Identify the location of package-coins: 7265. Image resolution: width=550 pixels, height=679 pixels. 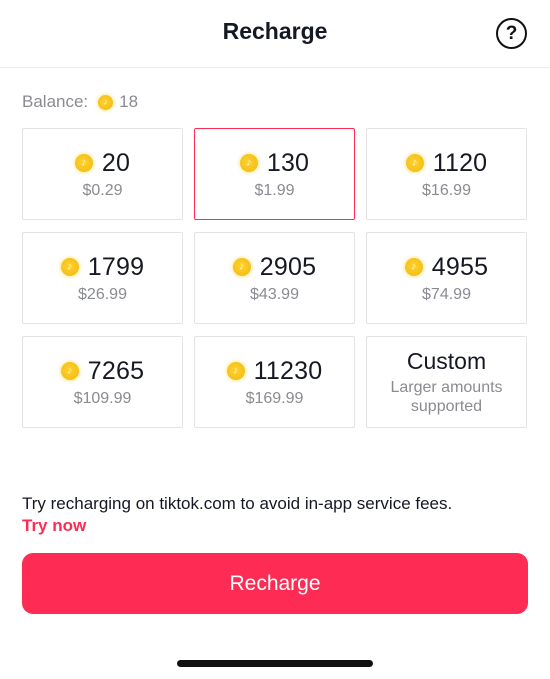
(116, 370).